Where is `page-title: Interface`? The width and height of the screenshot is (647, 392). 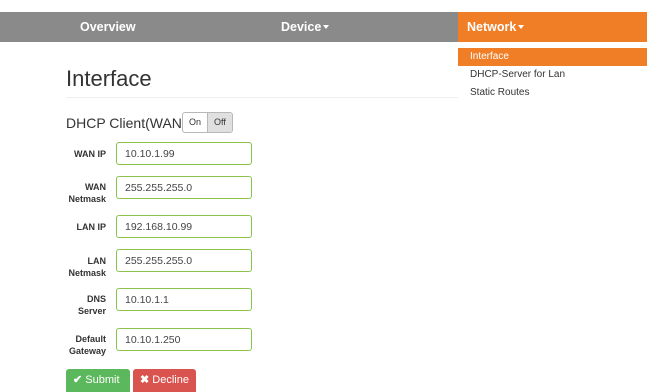 page-title: Interface is located at coordinates (109, 78).